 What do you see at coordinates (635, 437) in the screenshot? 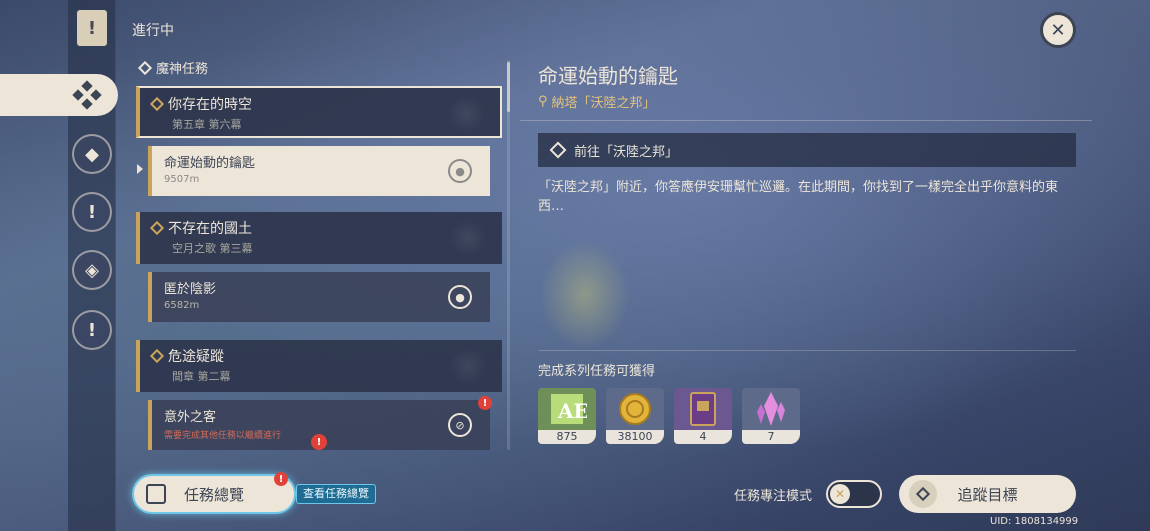
I see `reward-count: 38100` at bounding box center [635, 437].